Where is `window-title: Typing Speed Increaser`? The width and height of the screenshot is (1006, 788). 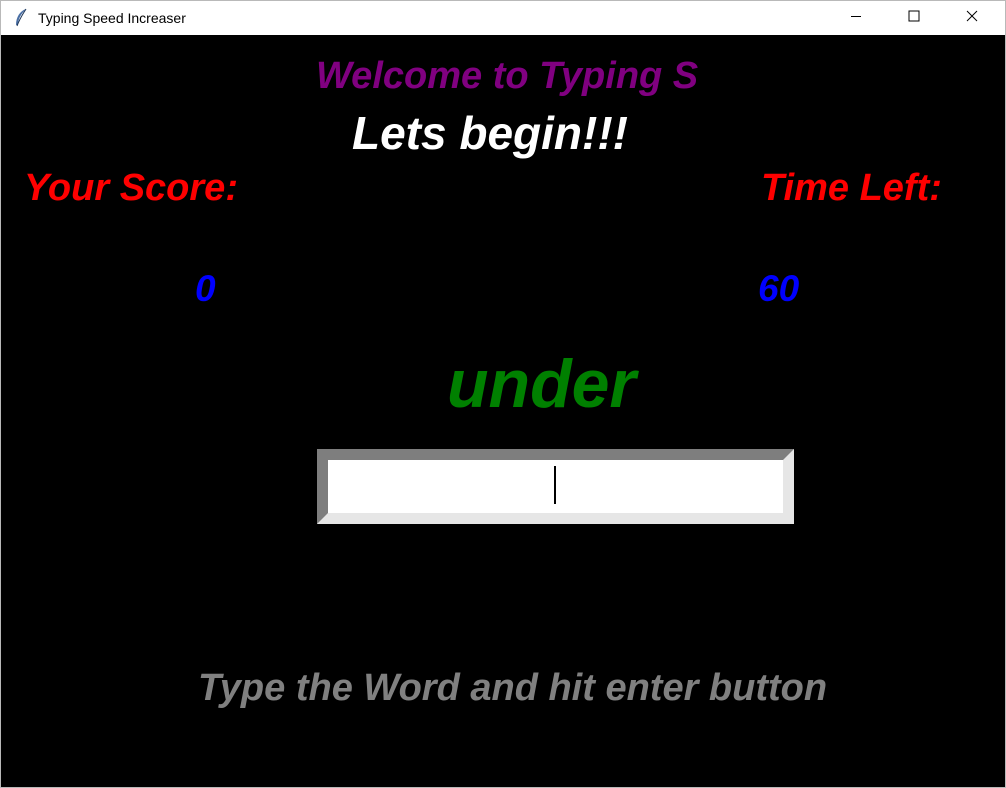
window-title: Typing Speed Increaser is located at coordinates (112, 18).